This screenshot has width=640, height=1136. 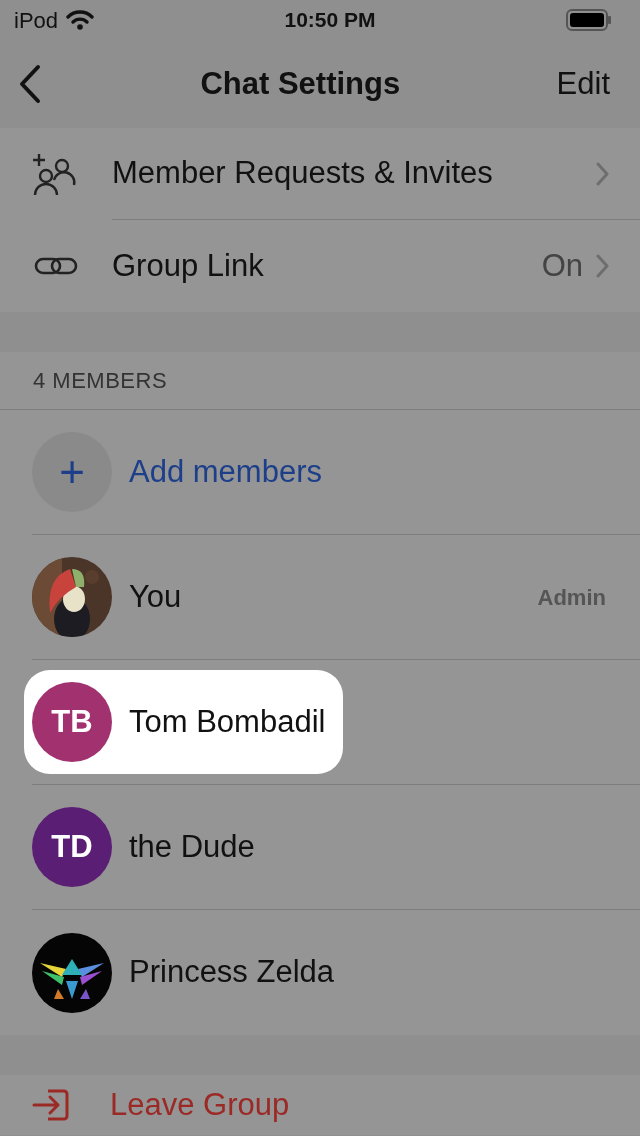 What do you see at coordinates (112, 597) in the screenshot?
I see `member-item: You` at bounding box center [112, 597].